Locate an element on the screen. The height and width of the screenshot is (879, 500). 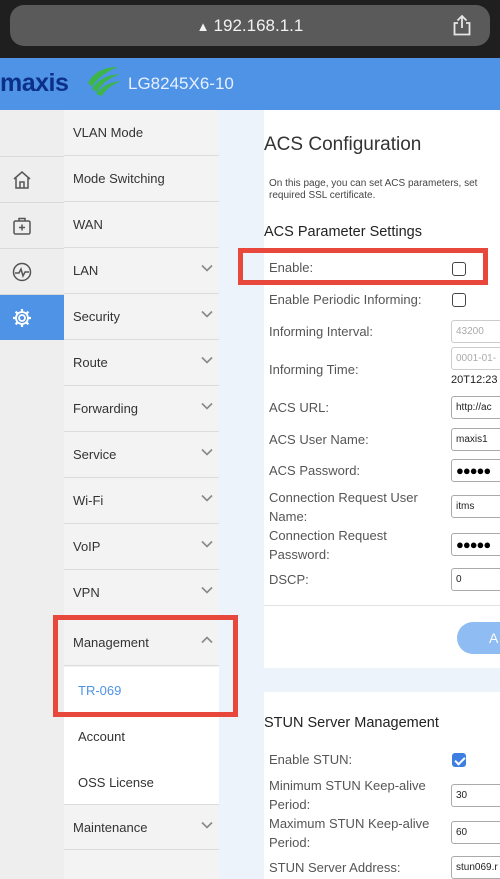
stun-section-title: STUN Server Management is located at coordinates (351, 723).